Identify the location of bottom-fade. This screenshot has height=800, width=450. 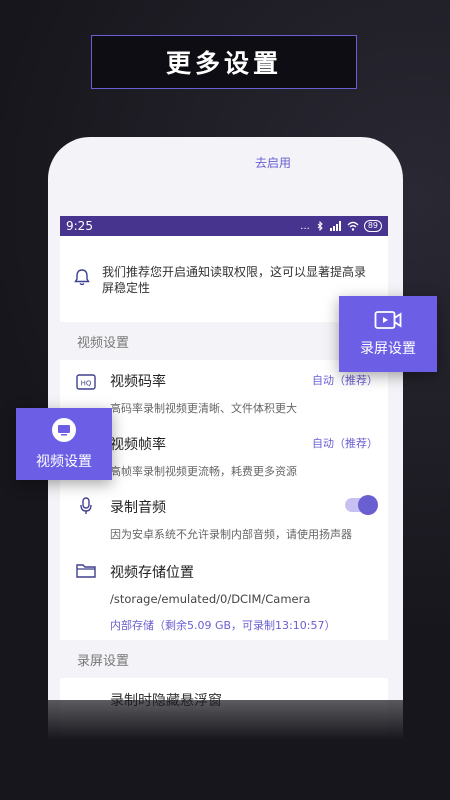
(225, 750).